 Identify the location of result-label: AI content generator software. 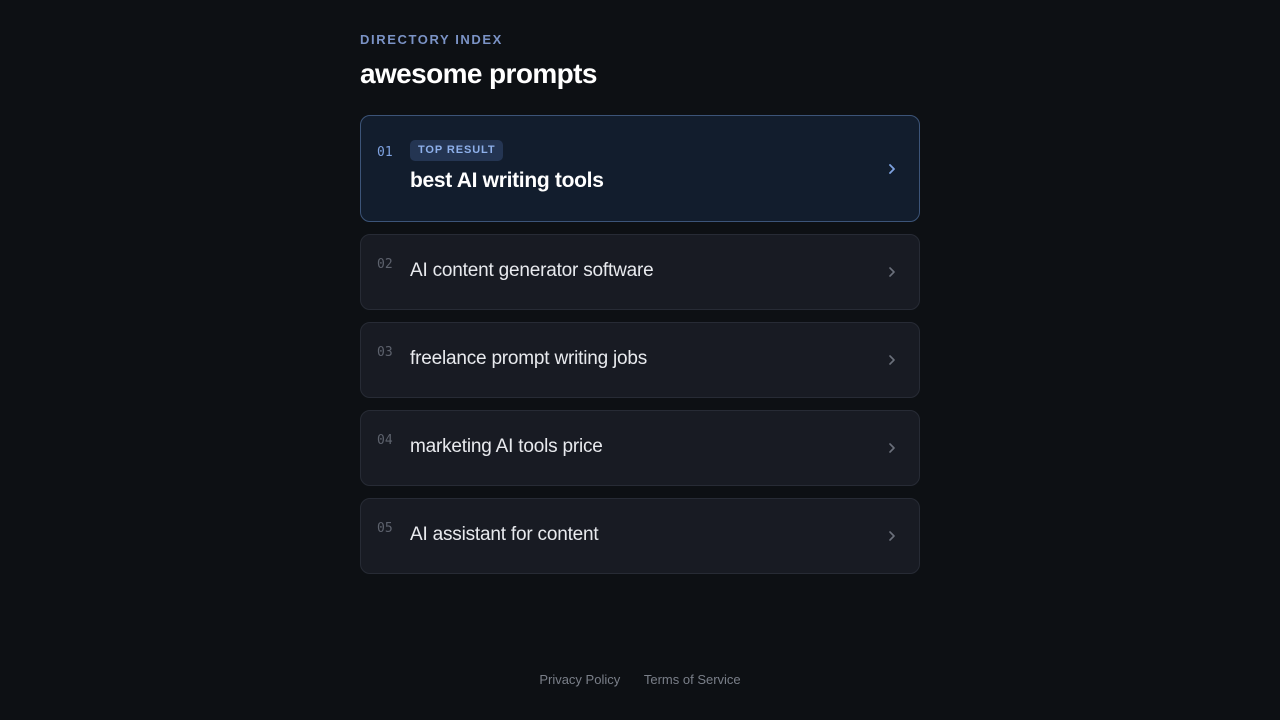
(532, 270).